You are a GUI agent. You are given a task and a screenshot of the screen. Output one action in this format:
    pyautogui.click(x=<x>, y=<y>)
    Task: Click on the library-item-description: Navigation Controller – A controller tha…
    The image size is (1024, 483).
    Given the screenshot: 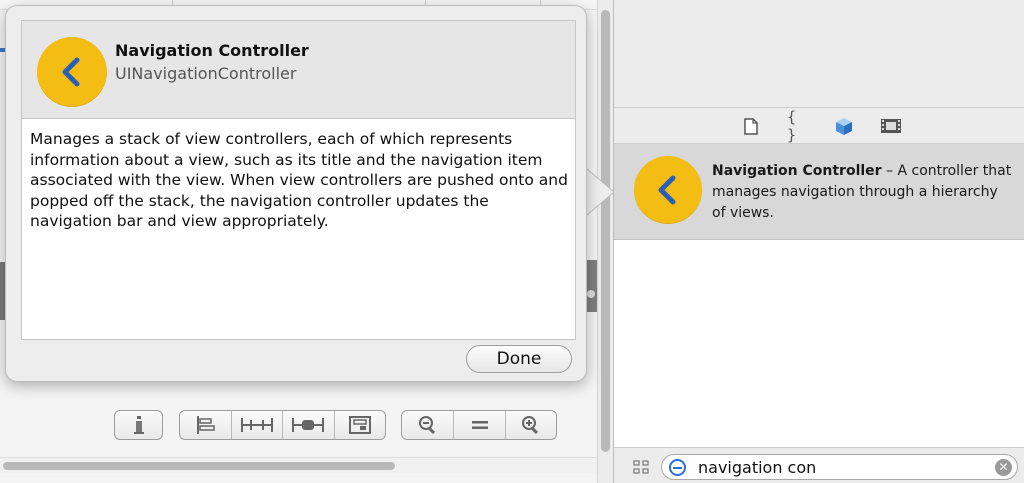 What is the action you would take?
    pyautogui.click(x=862, y=192)
    